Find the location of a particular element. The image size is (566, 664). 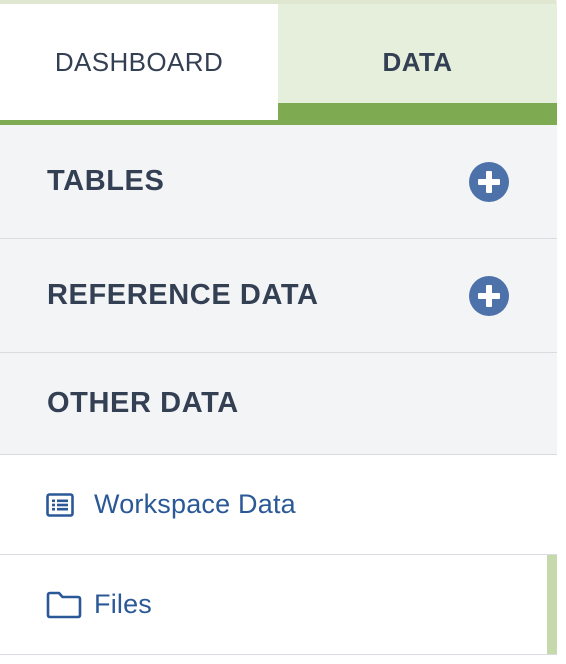

sidebar-item-workspace-label: Workspace Data is located at coordinates (195, 504).